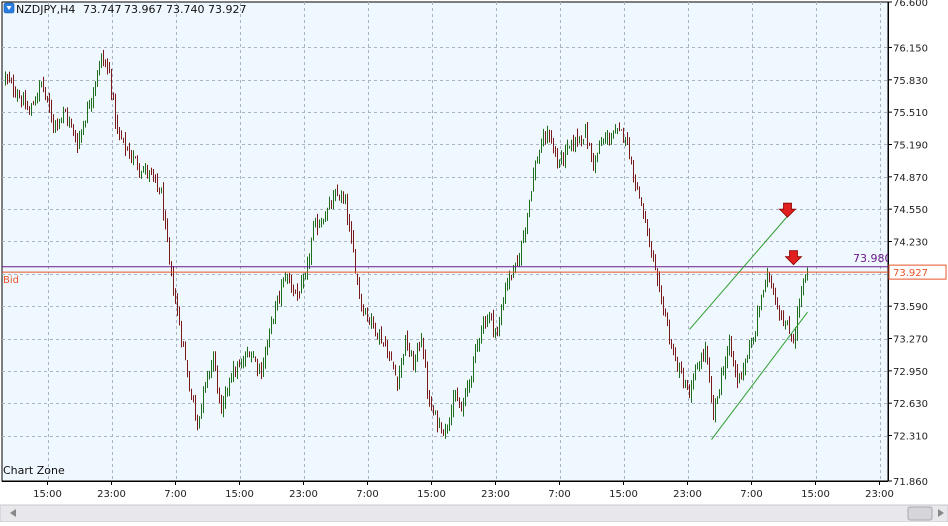 Image resolution: width=948 pixels, height=526 pixels. What do you see at coordinates (920, 513) in the screenshot?
I see `scrollbar-thumb` at bounding box center [920, 513].